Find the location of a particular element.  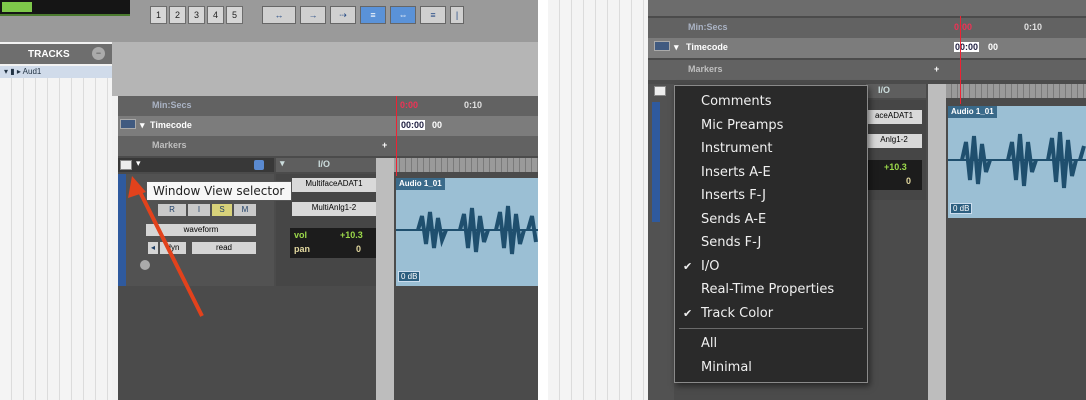

markers-ruler: Markers + is located at coordinates (867, 70).